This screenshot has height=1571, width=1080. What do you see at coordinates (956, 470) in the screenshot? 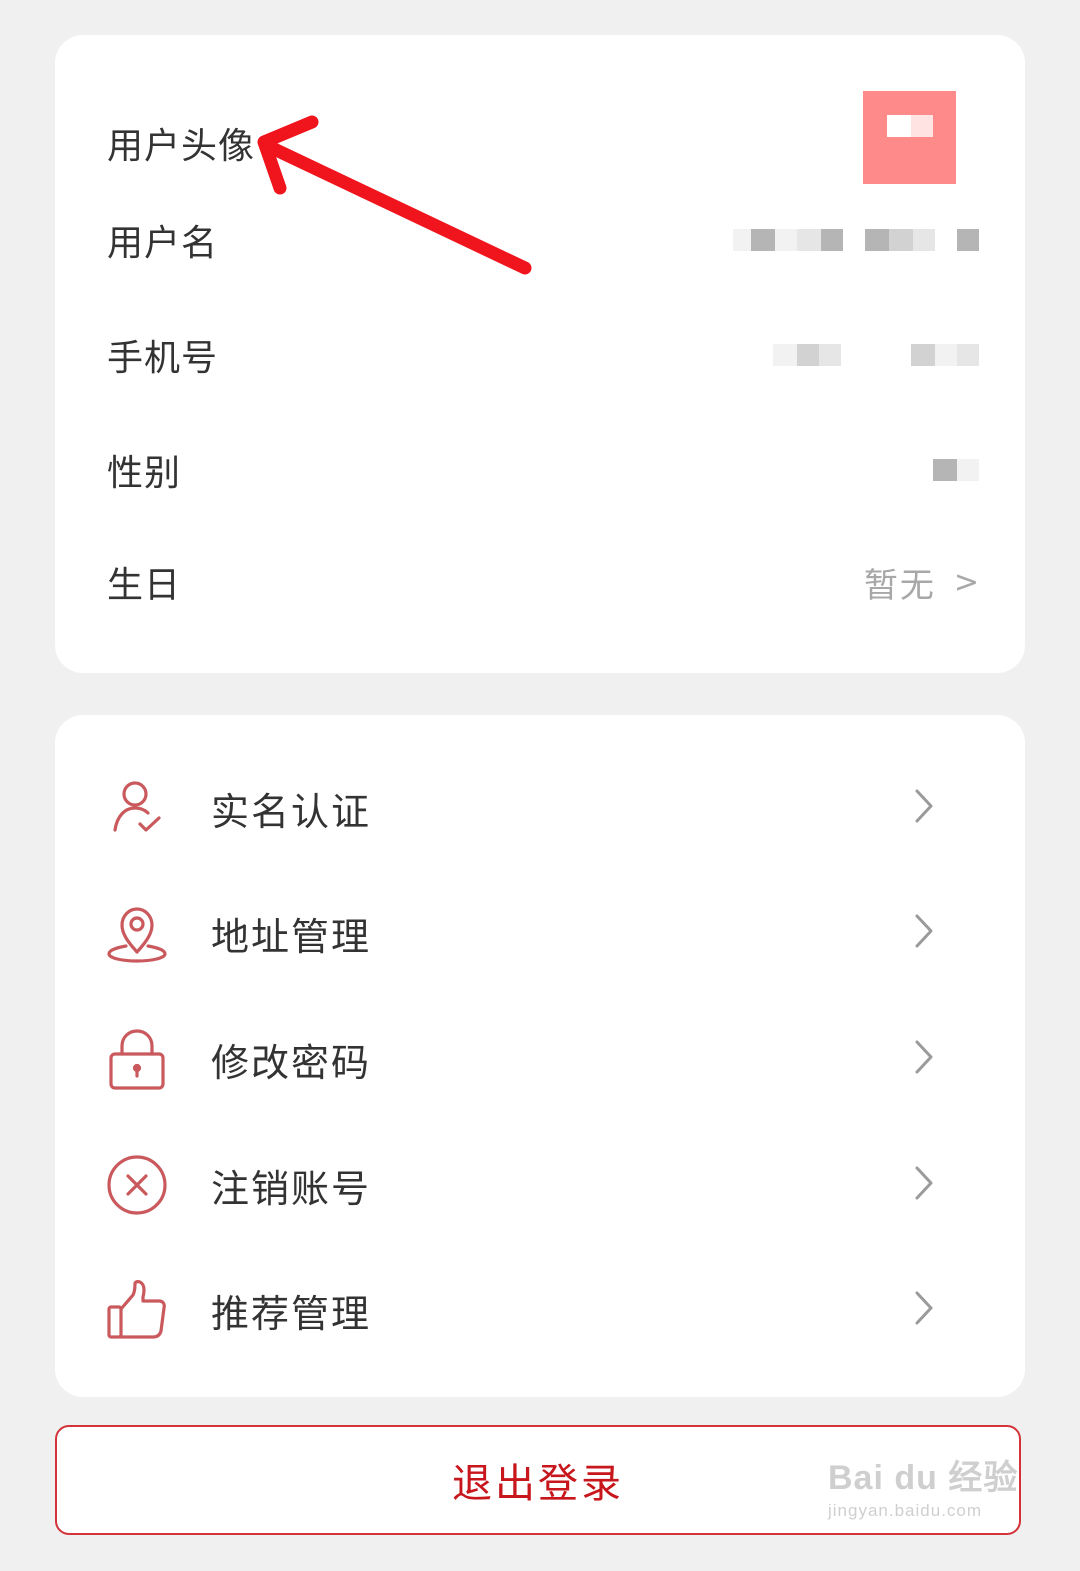
I see `gender-value-redacted` at bounding box center [956, 470].